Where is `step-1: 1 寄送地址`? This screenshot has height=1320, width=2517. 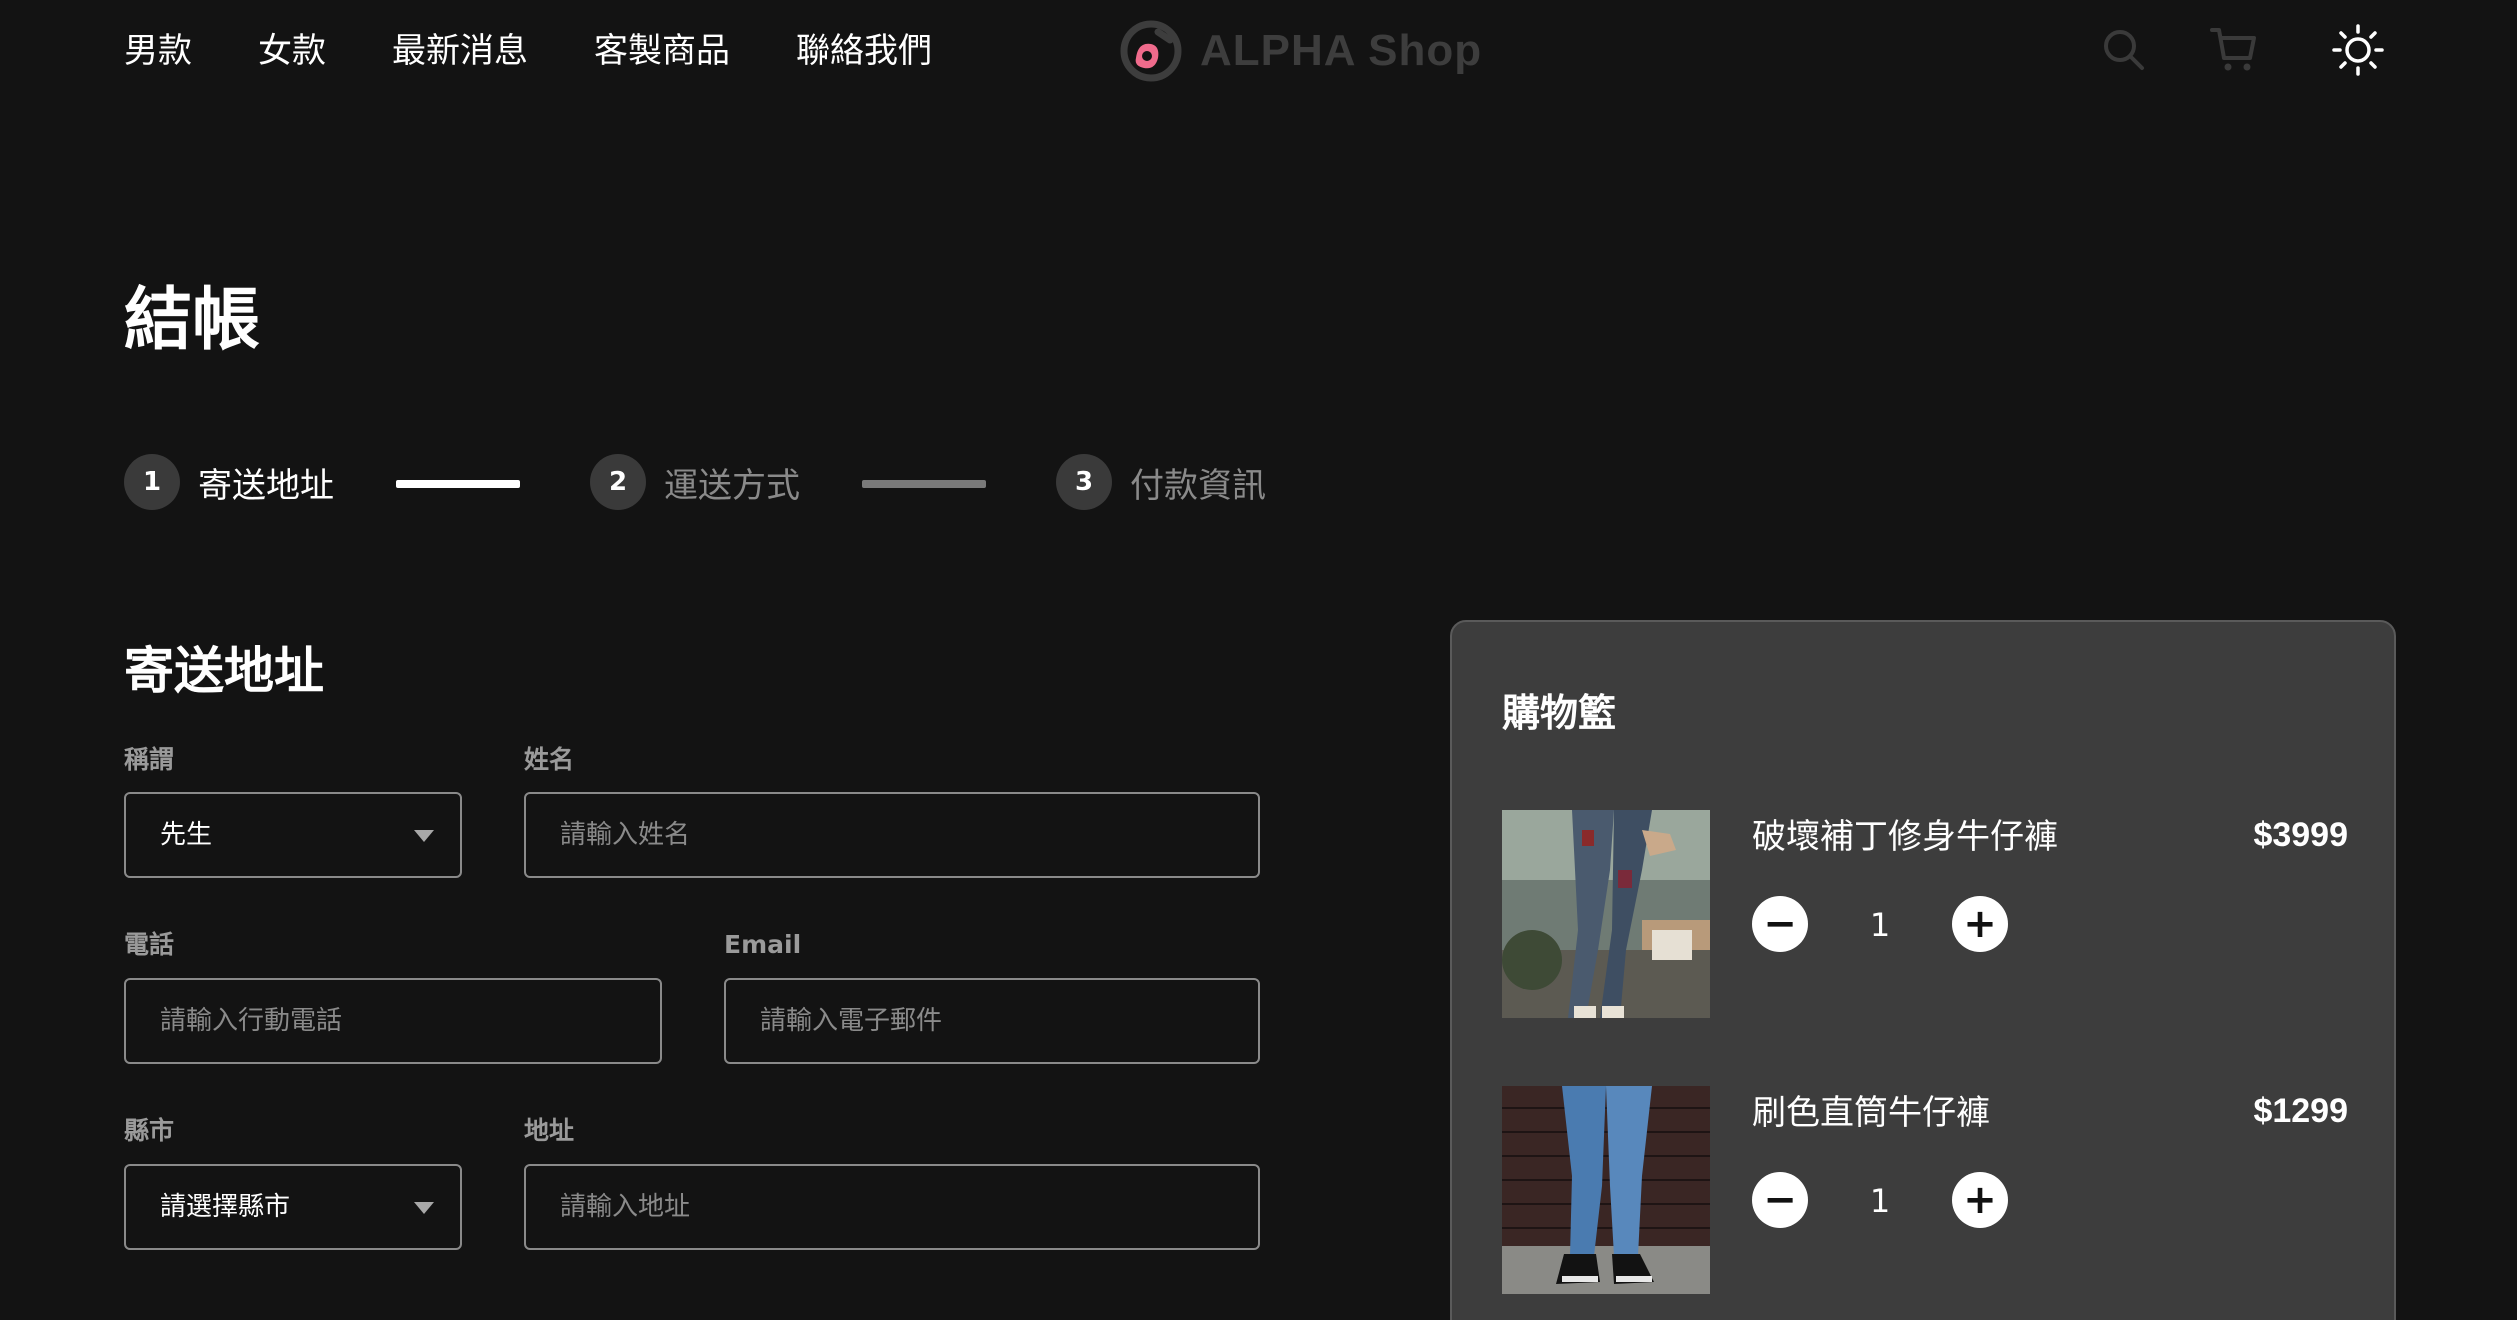
step-1: 1 寄送地址 is located at coordinates (229, 482).